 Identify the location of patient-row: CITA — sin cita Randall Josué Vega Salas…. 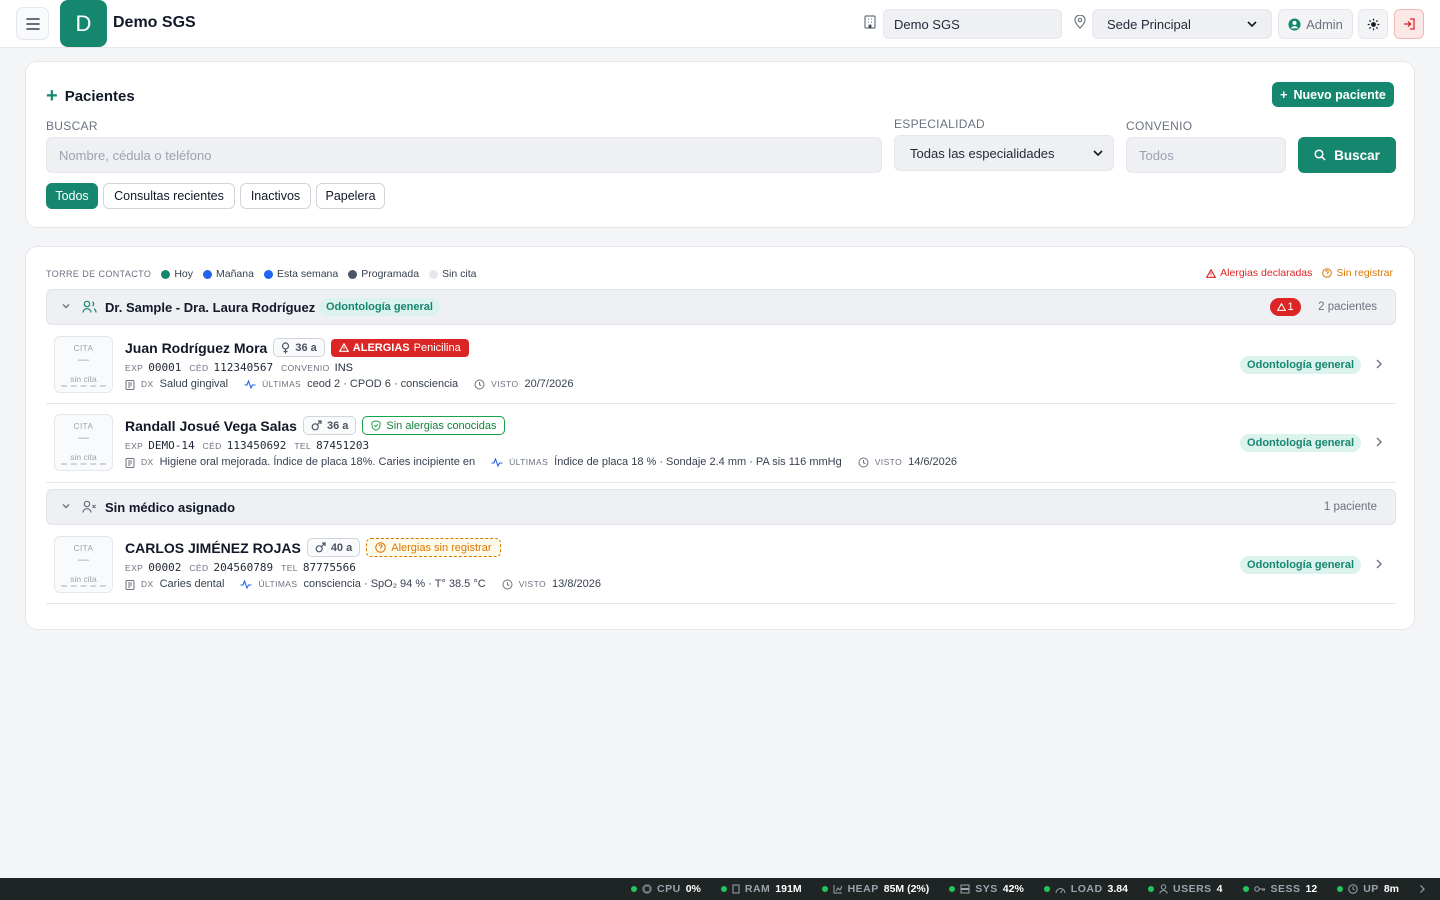
(721, 444).